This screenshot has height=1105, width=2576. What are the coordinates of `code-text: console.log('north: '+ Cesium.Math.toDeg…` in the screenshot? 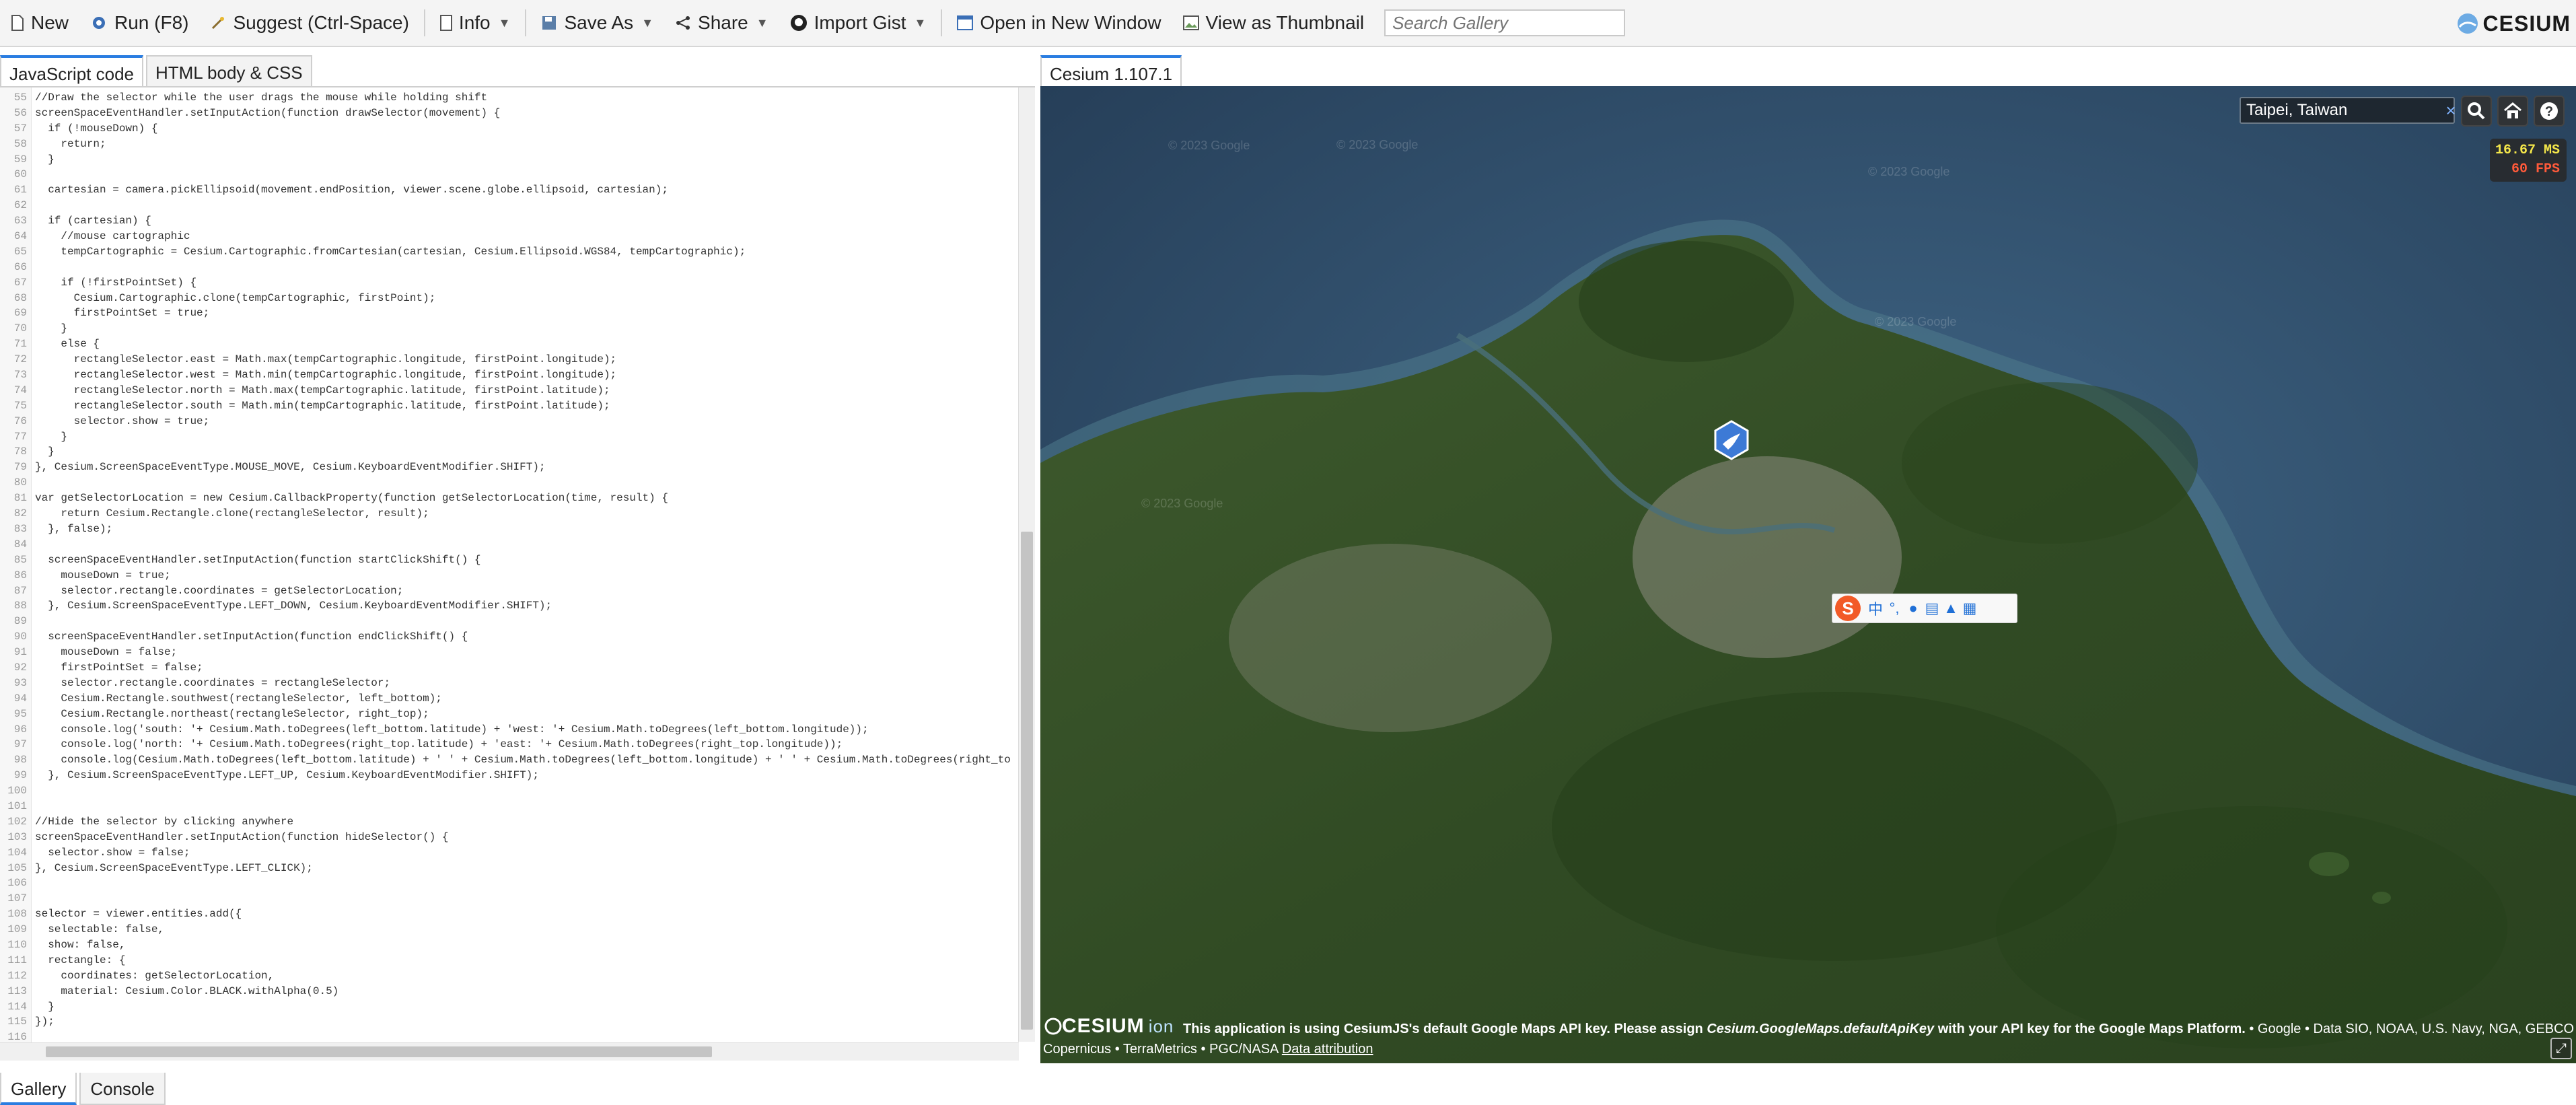 It's located at (437, 744).